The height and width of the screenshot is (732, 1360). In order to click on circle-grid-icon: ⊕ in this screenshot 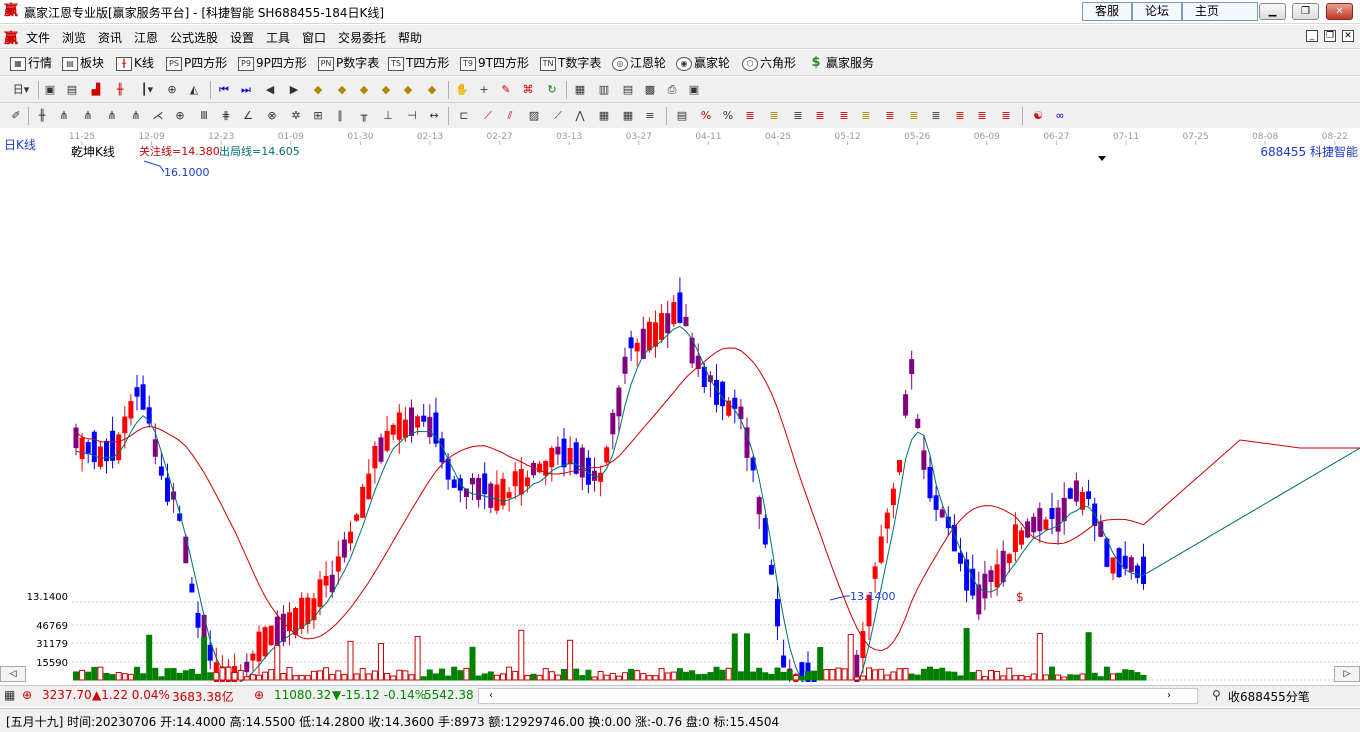, I will do `click(180, 116)`.